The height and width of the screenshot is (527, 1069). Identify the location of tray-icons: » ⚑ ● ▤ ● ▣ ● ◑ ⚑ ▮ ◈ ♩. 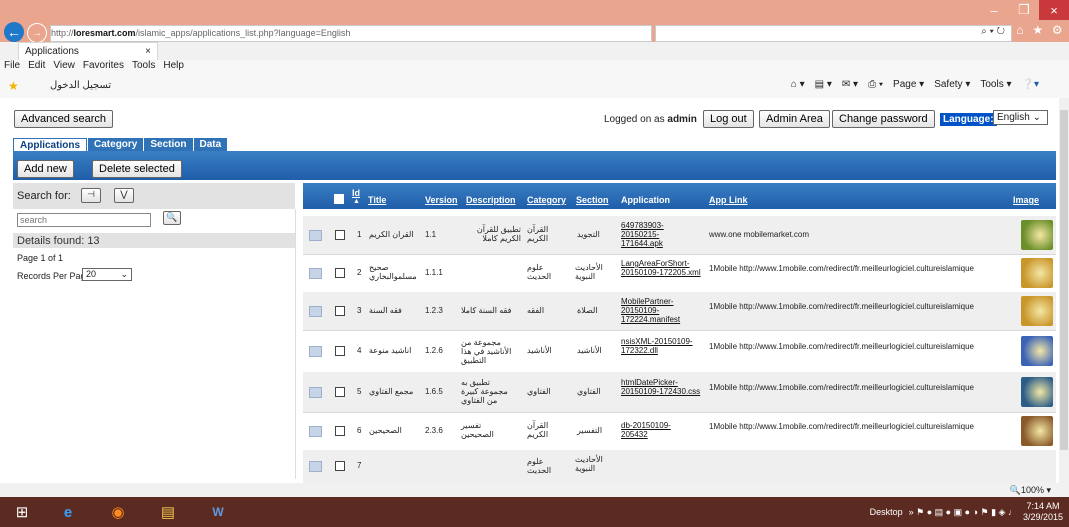
(963, 512).